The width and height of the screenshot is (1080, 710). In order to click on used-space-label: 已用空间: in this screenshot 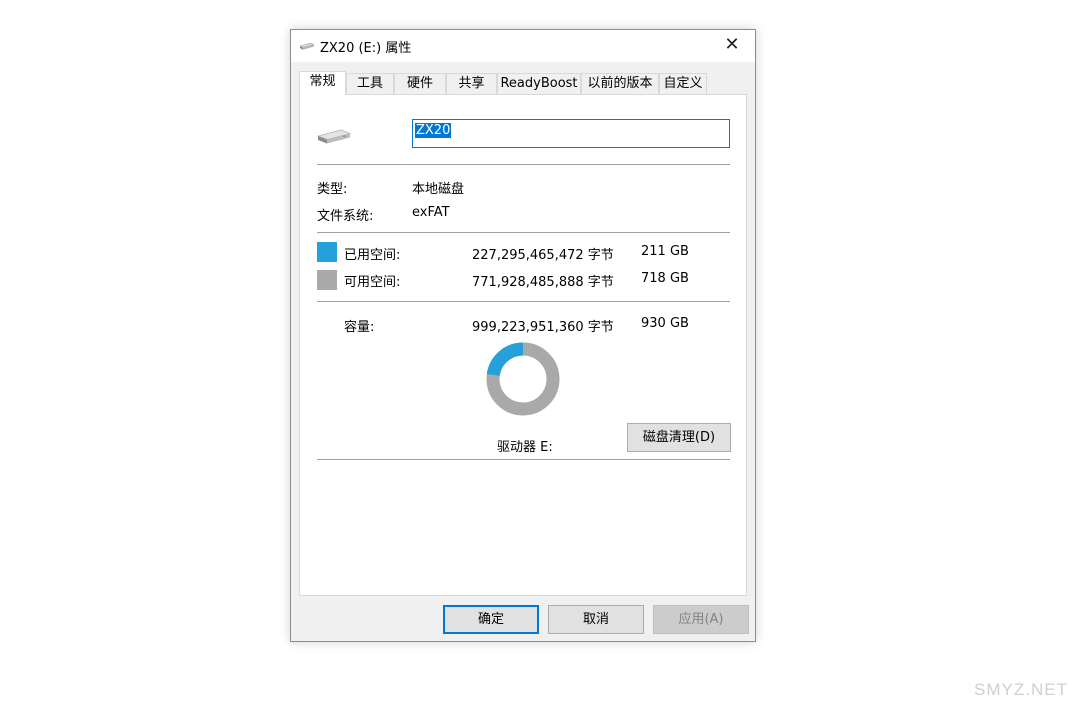, I will do `click(372, 255)`.